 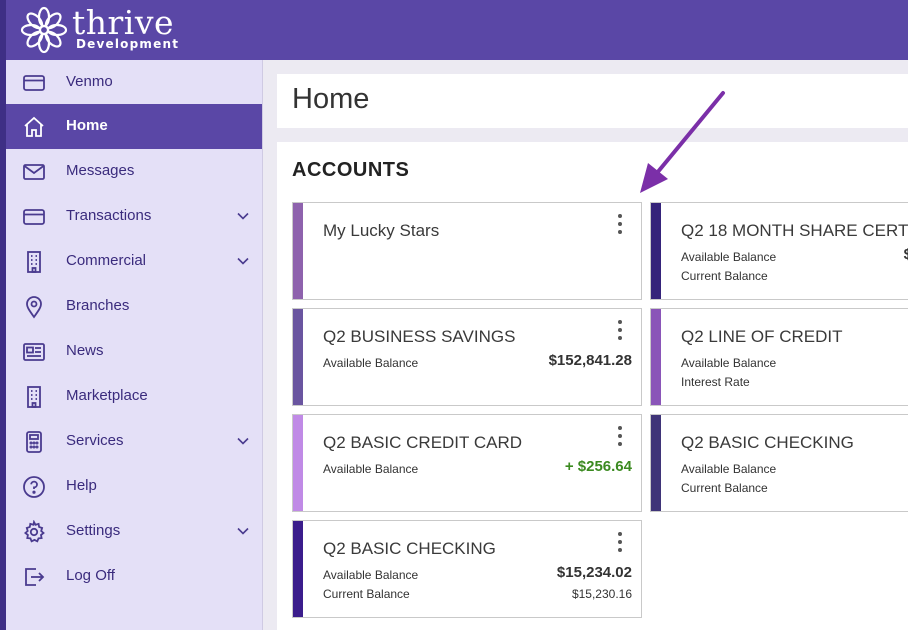 I want to click on available-balance-value: $, so click(x=906, y=254).